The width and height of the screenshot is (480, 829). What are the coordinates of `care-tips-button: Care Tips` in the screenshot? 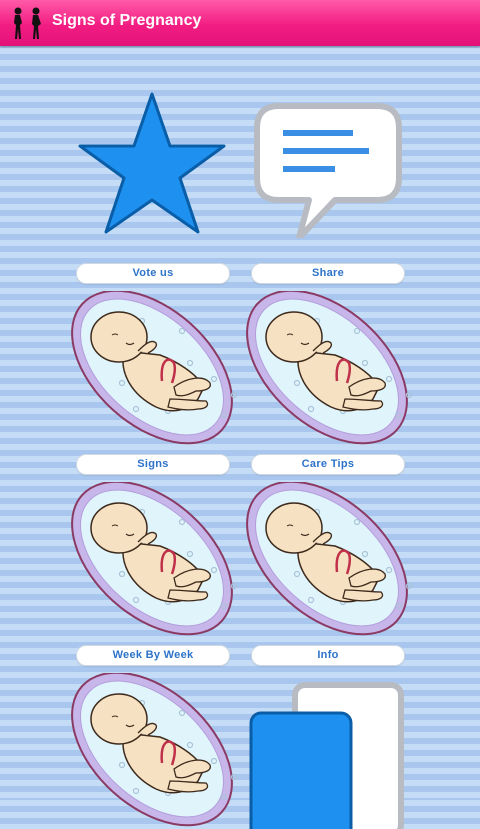 It's located at (328, 464).